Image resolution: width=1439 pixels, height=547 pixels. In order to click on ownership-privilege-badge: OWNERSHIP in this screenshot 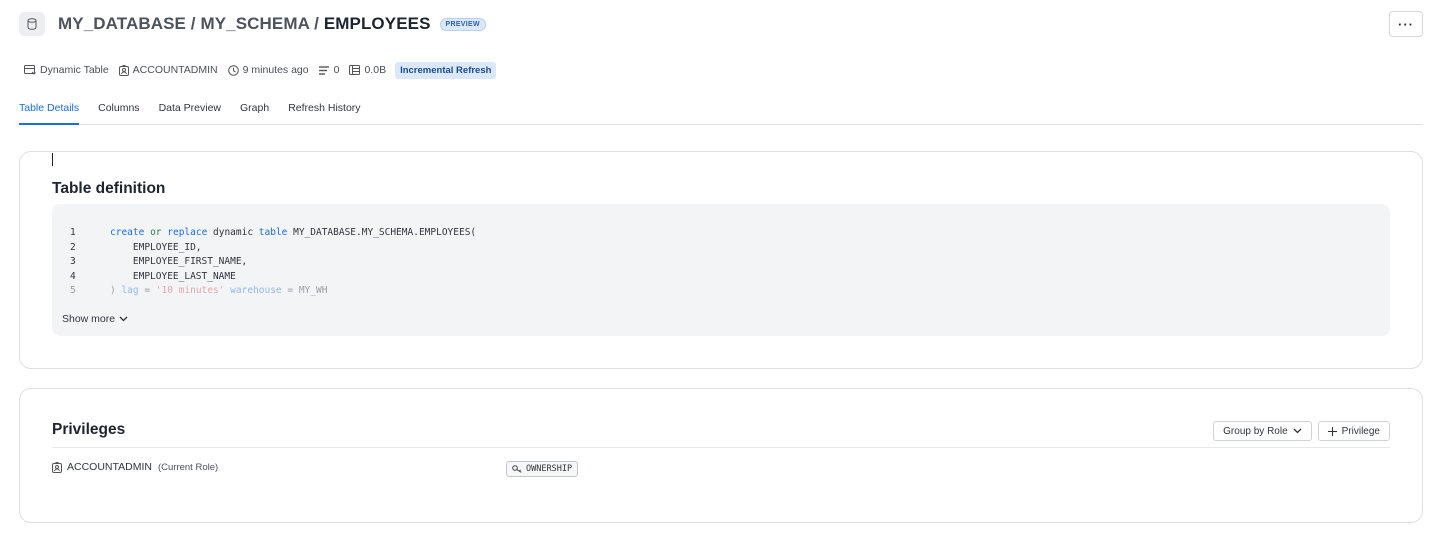, I will do `click(542, 469)`.